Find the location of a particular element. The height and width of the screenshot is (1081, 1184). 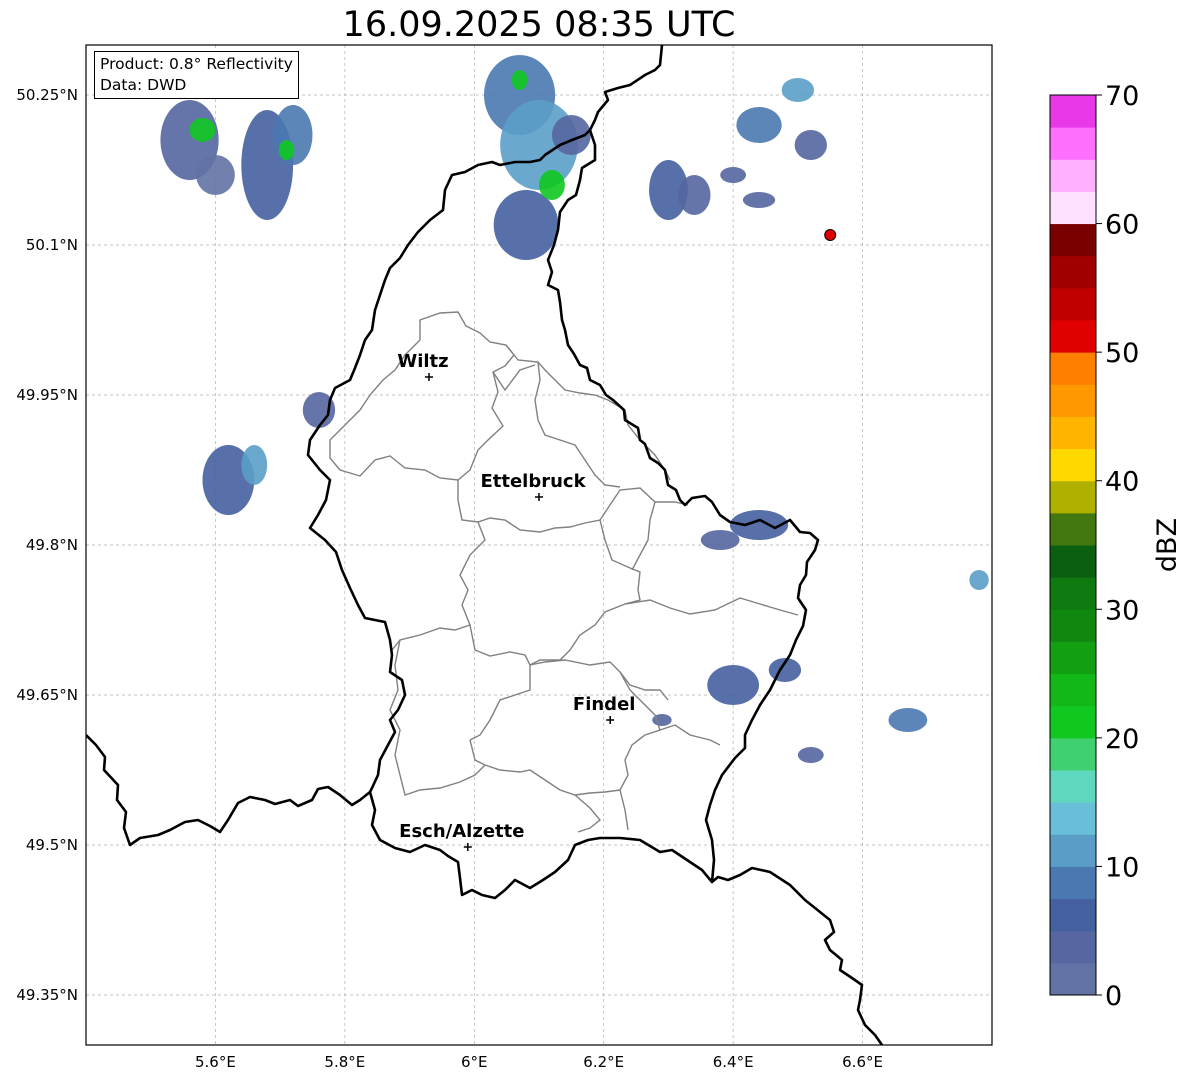

x-tick-label: 6.2°E is located at coordinates (603, 1062).